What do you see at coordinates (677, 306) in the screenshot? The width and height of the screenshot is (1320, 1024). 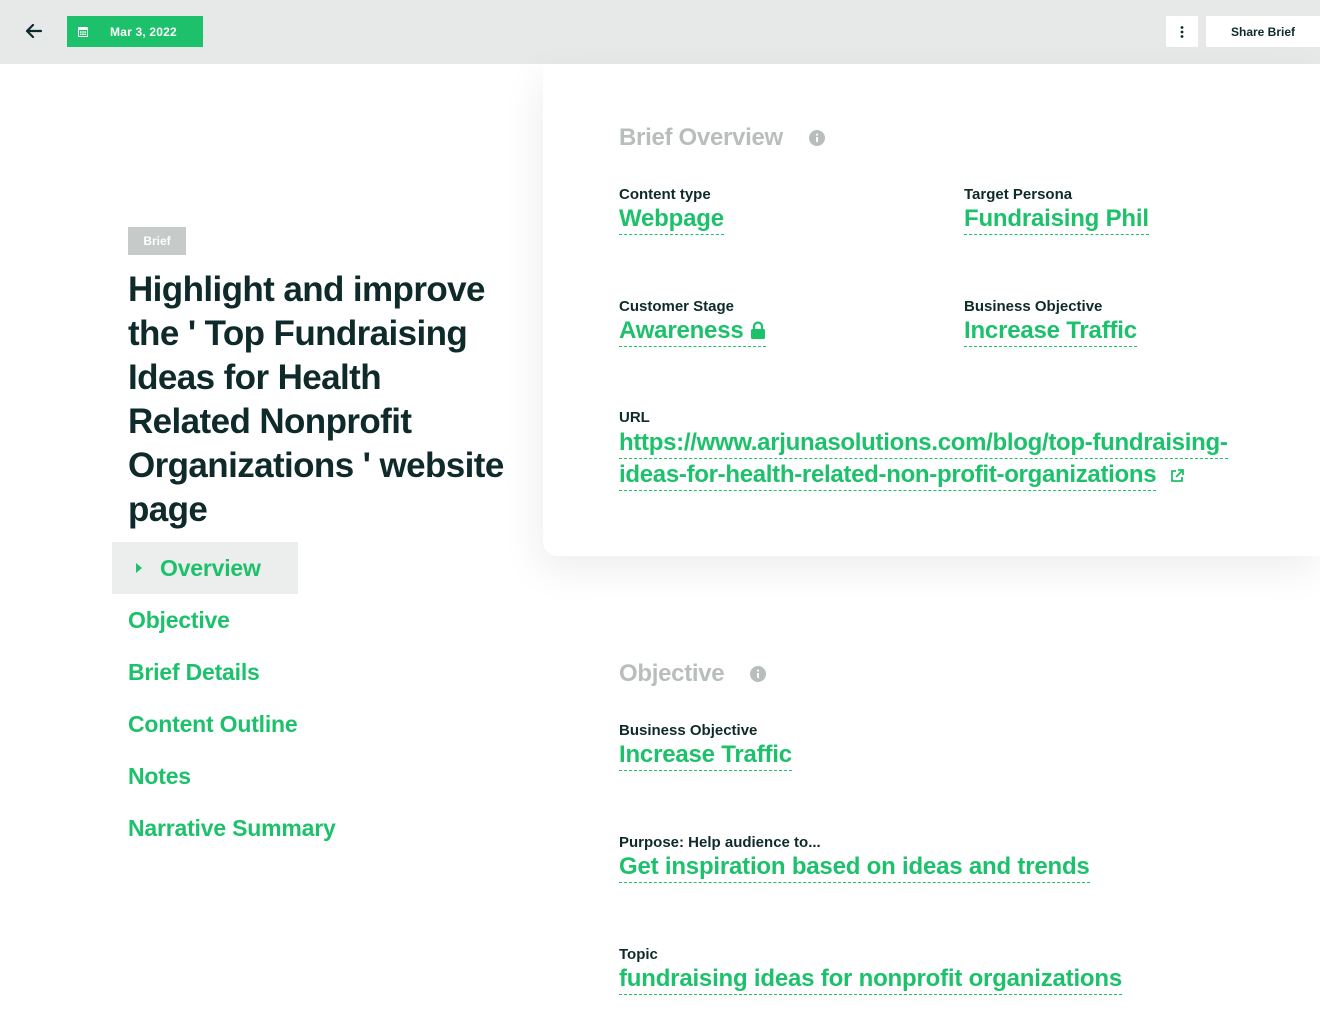 I see `field-label: Customer Stage` at bounding box center [677, 306].